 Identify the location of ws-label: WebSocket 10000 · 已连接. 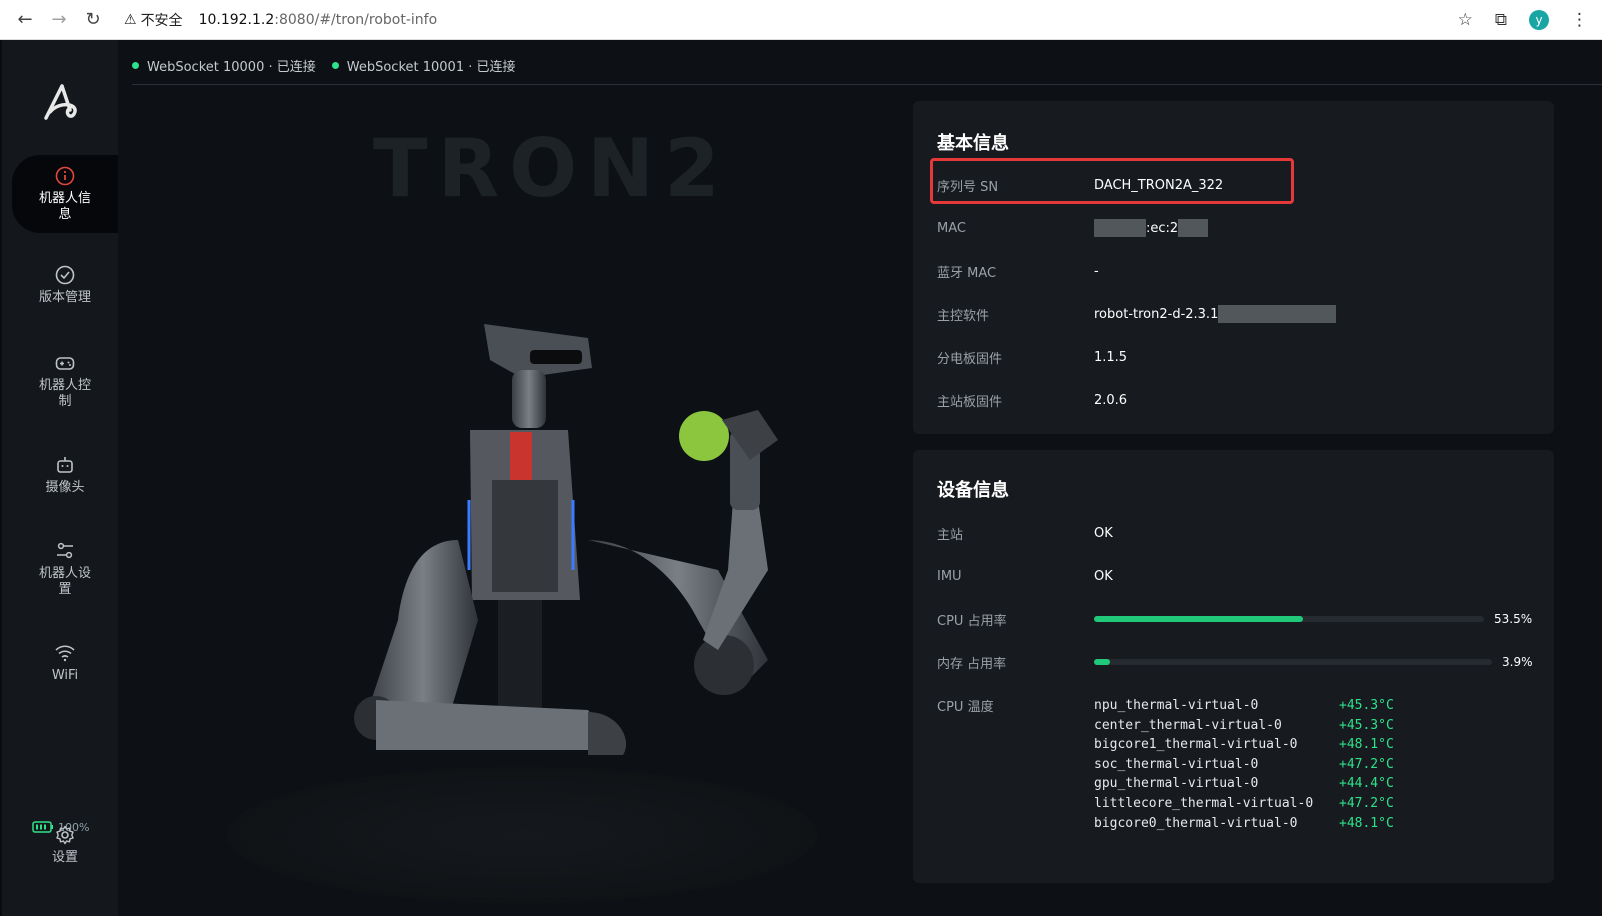
(231, 67).